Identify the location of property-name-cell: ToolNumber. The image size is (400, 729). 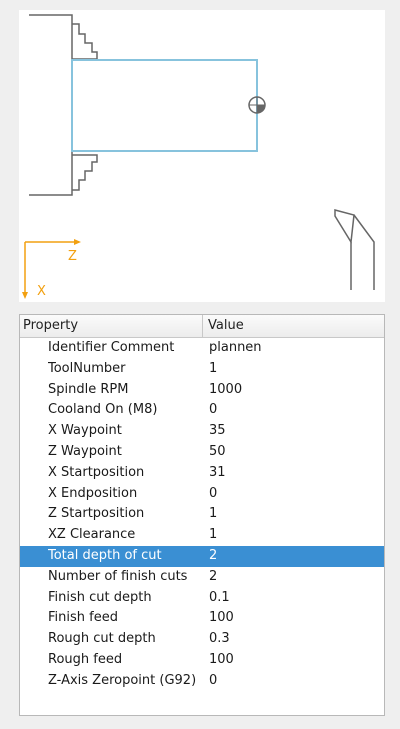
(87, 368).